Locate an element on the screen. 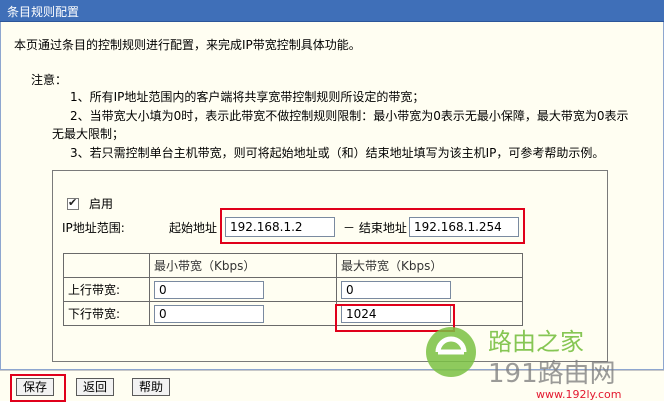  router-logo-icon is located at coordinates (451, 352).